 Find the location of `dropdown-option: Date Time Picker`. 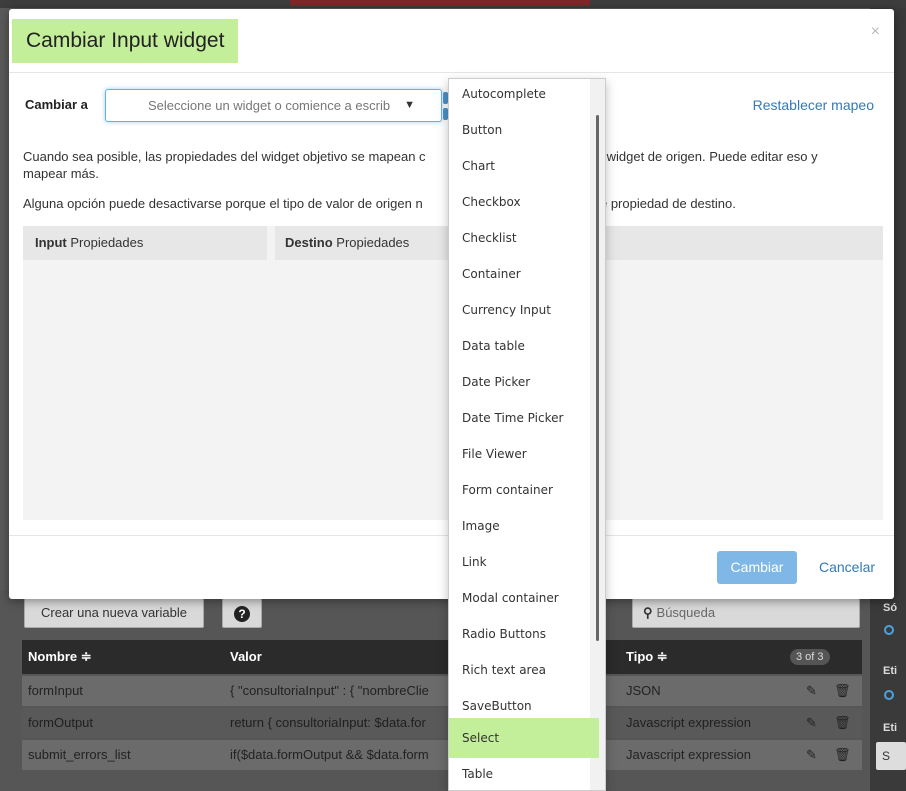

dropdown-option: Date Time Picker is located at coordinates (524, 418).